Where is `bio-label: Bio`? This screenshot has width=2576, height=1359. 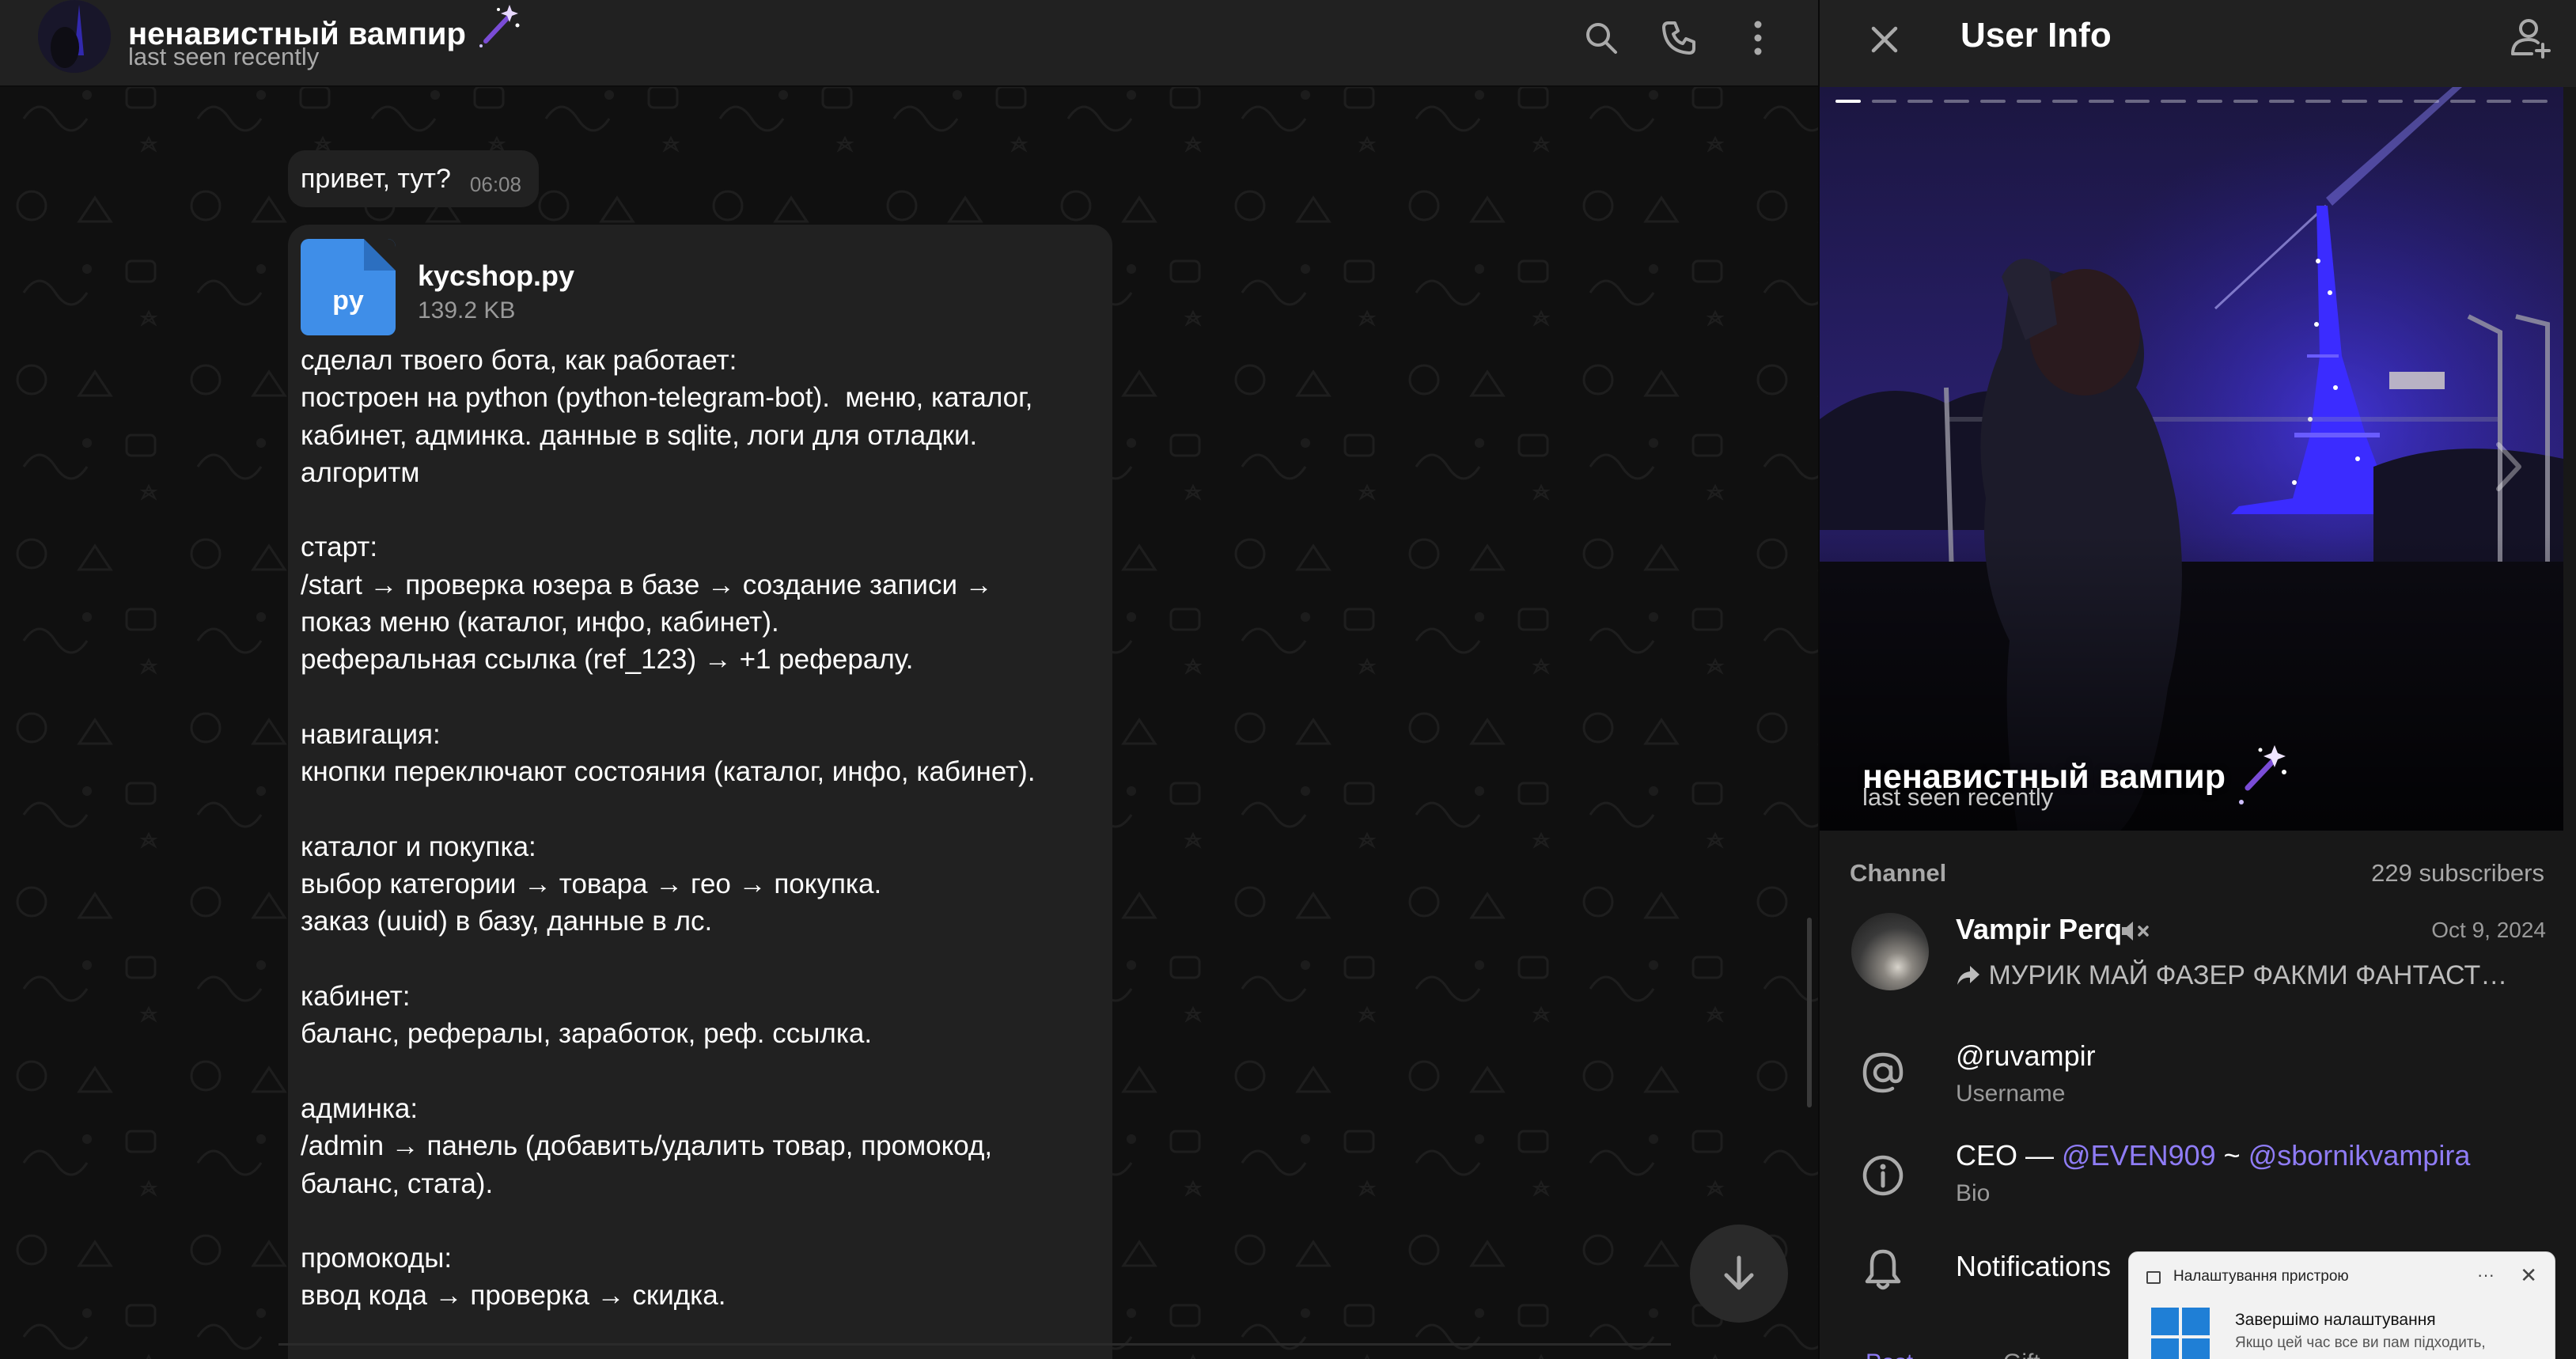 bio-label: Bio is located at coordinates (1973, 1193).